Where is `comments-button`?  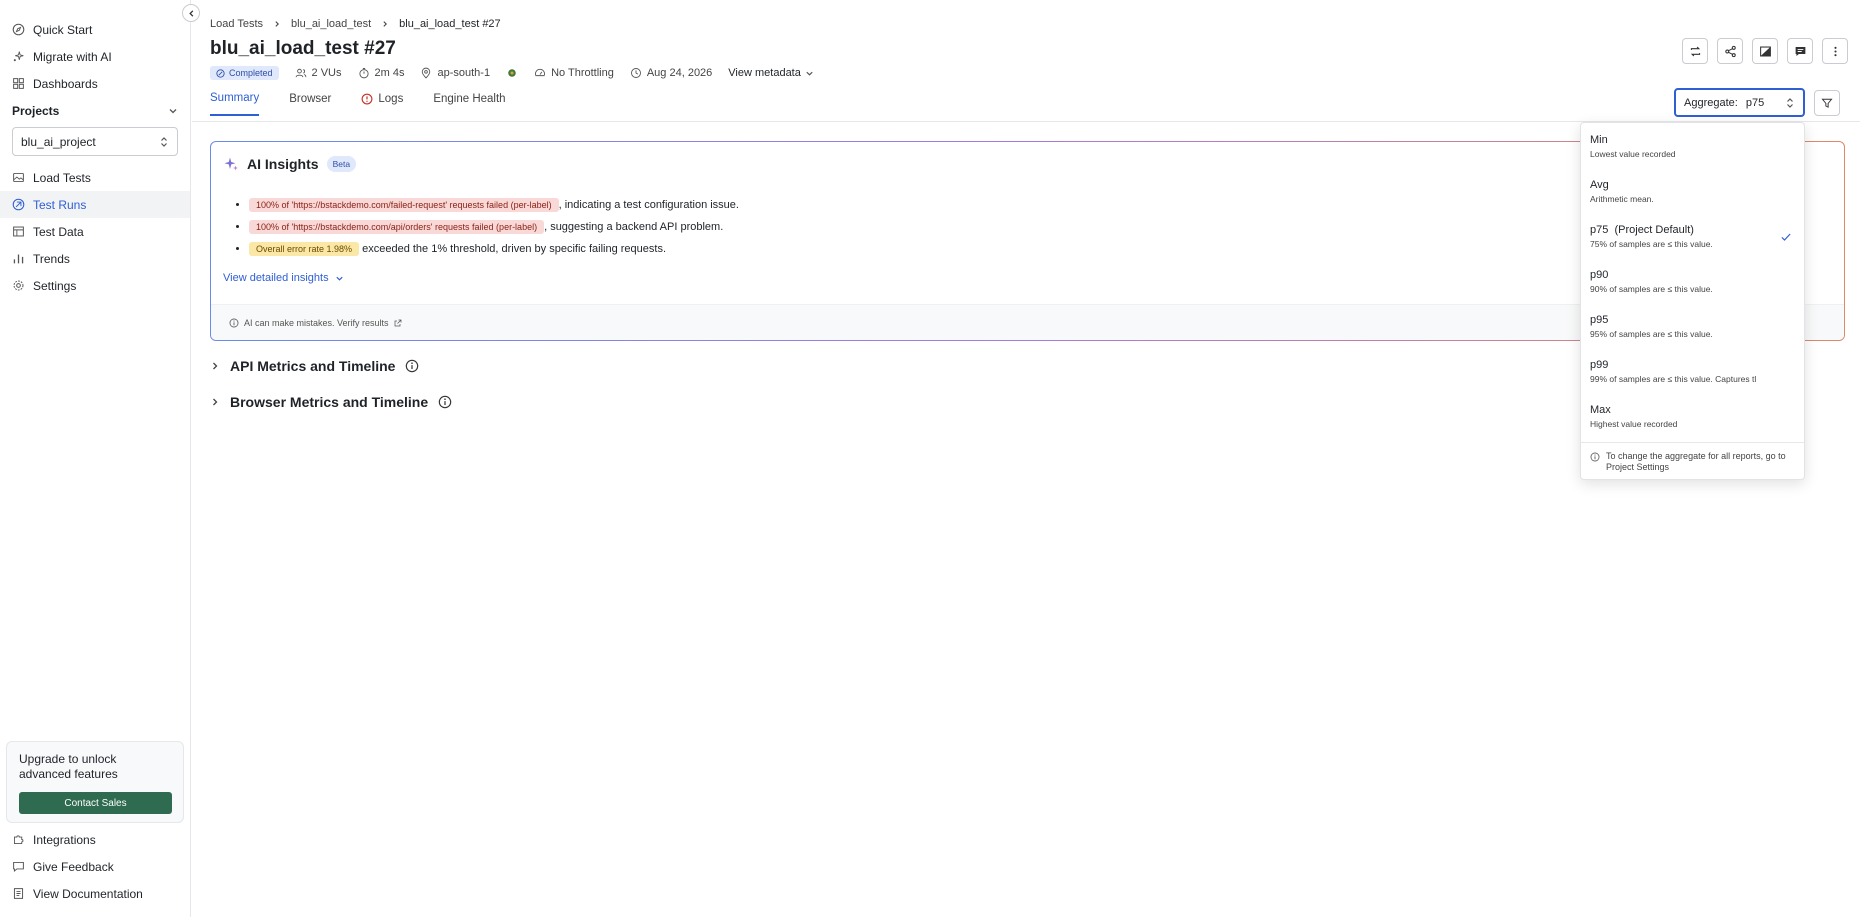
comments-button is located at coordinates (1800, 51).